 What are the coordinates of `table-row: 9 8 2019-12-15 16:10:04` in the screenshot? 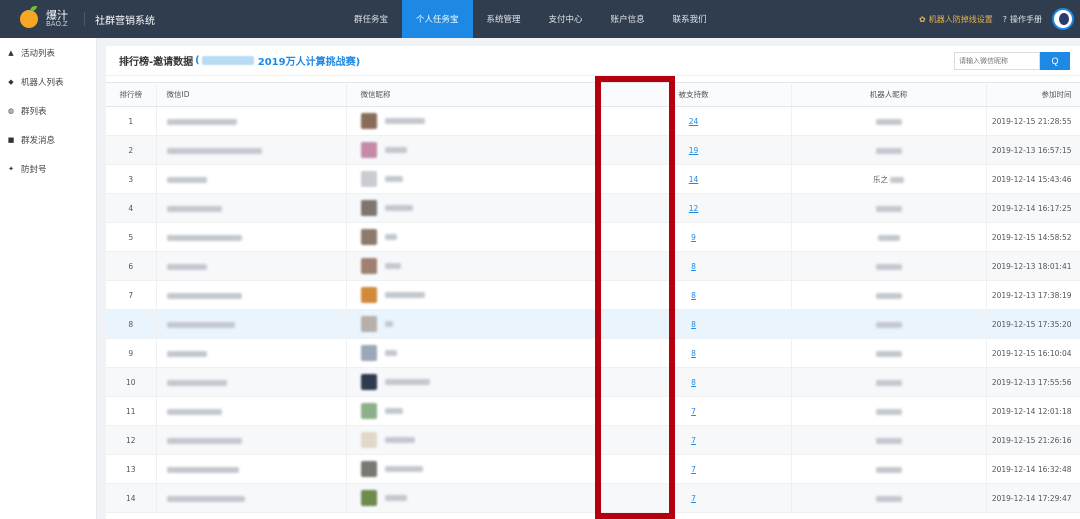 It's located at (593, 353).